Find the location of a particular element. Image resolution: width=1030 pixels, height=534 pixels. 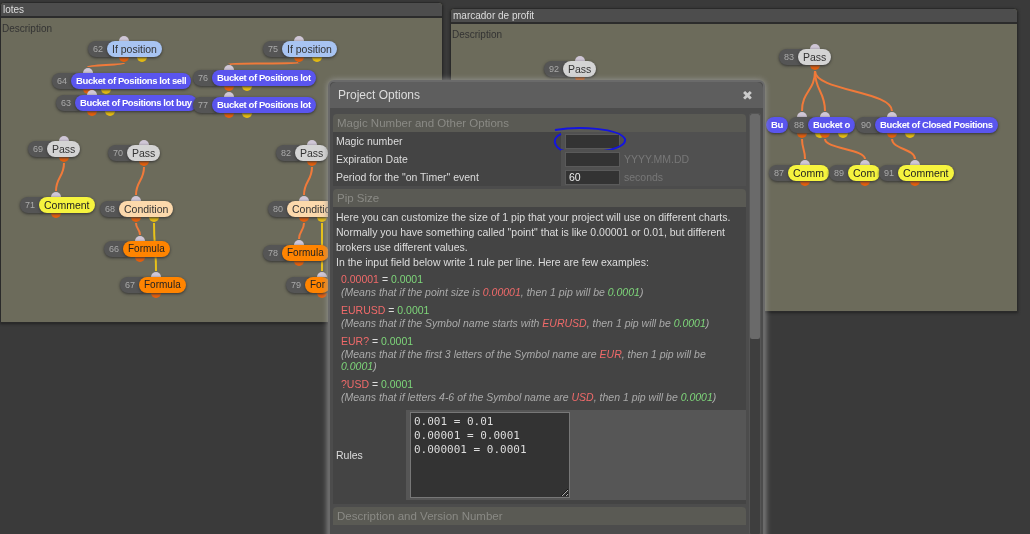

node-label: Condition is located at coordinates (146, 209).